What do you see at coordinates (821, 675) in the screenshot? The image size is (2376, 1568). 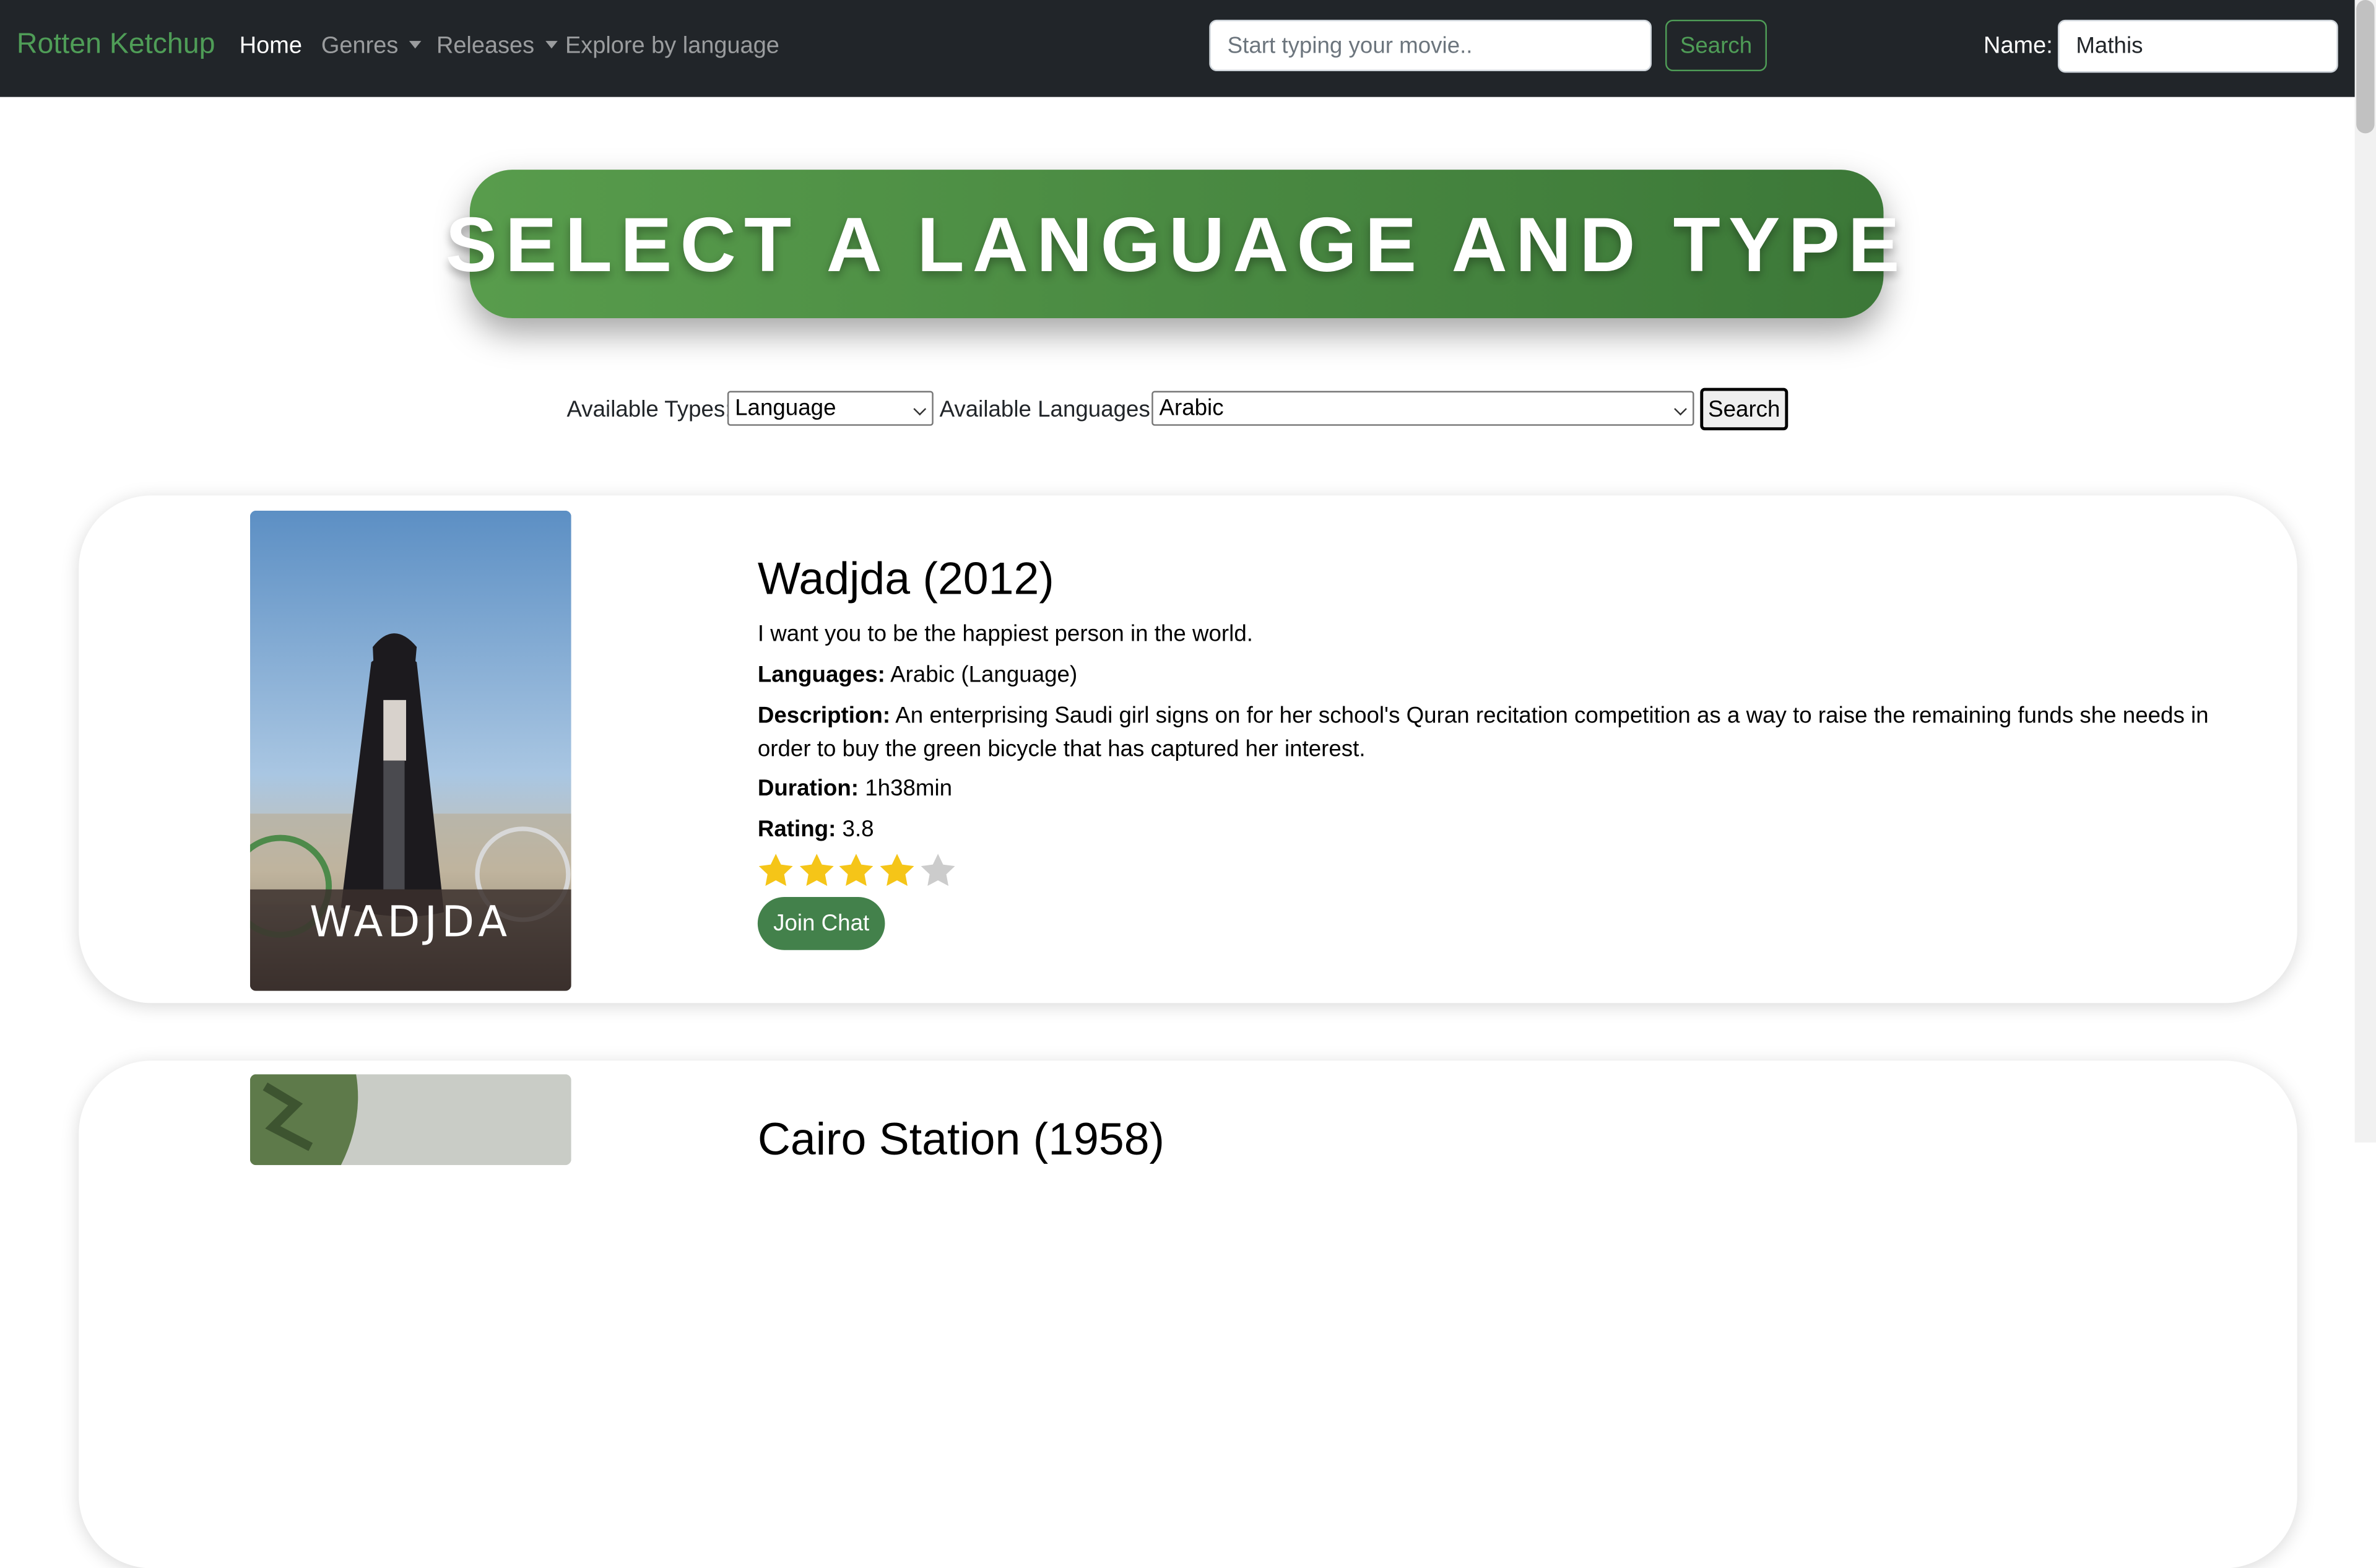 I see `languages-field-label: Languages:` at bounding box center [821, 675].